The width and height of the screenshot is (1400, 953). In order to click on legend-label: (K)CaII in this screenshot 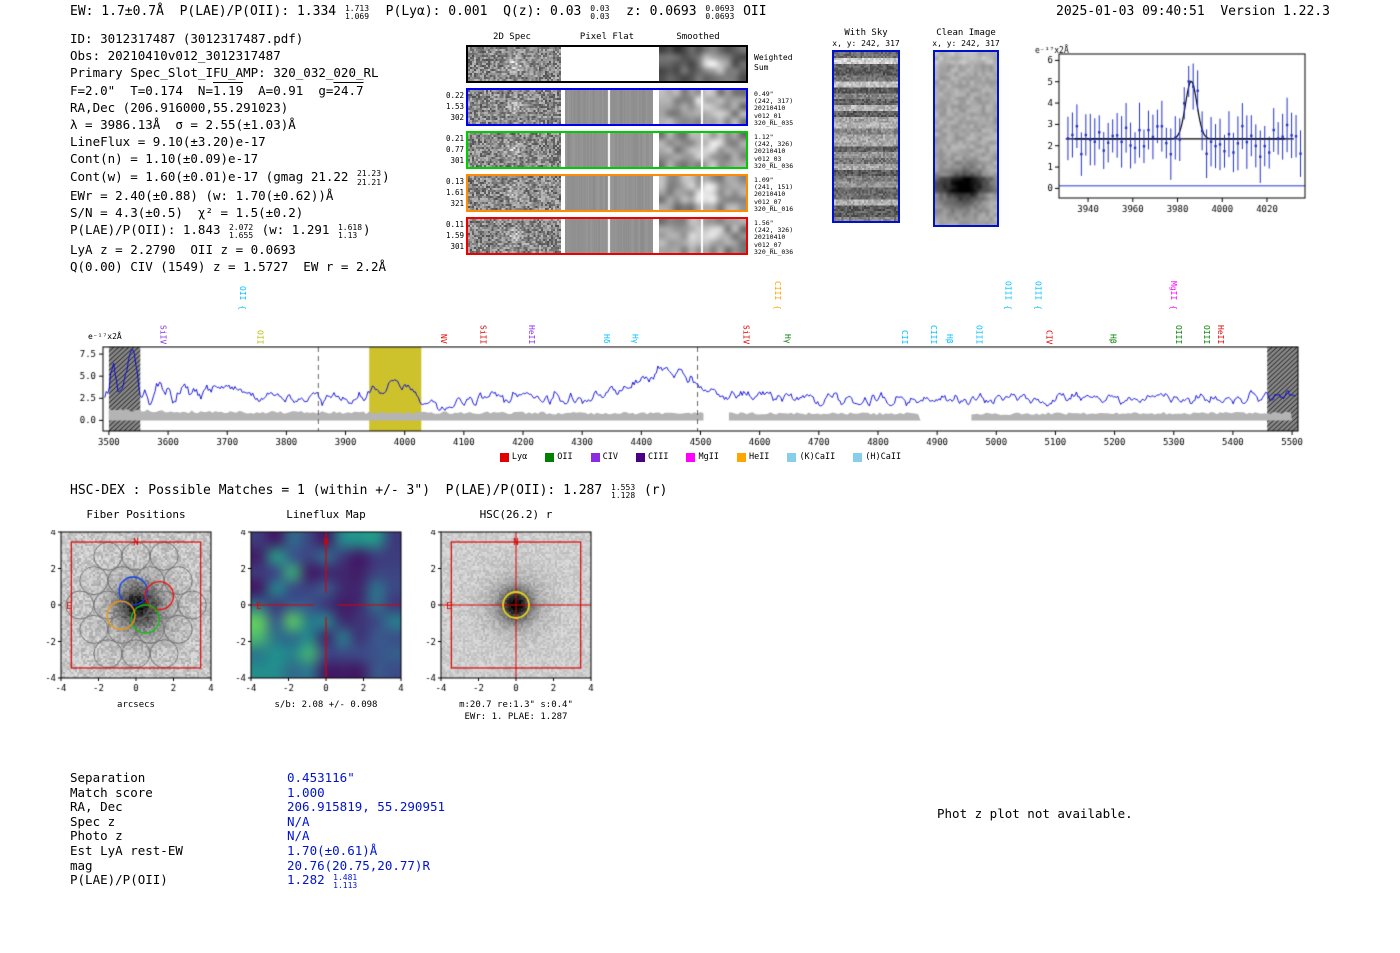, I will do `click(817, 457)`.